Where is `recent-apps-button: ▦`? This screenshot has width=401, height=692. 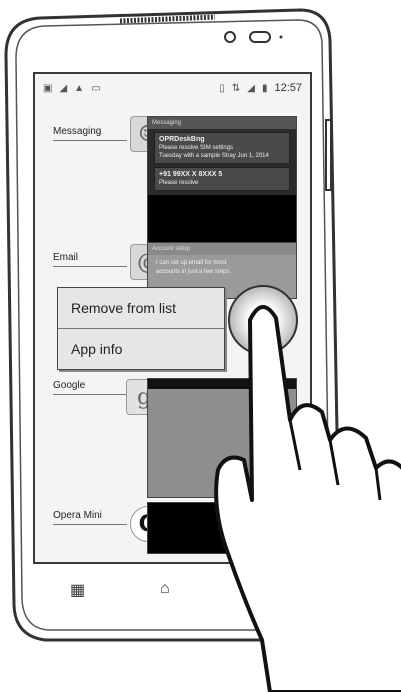 recent-apps-button: ▦ is located at coordinates (77, 590).